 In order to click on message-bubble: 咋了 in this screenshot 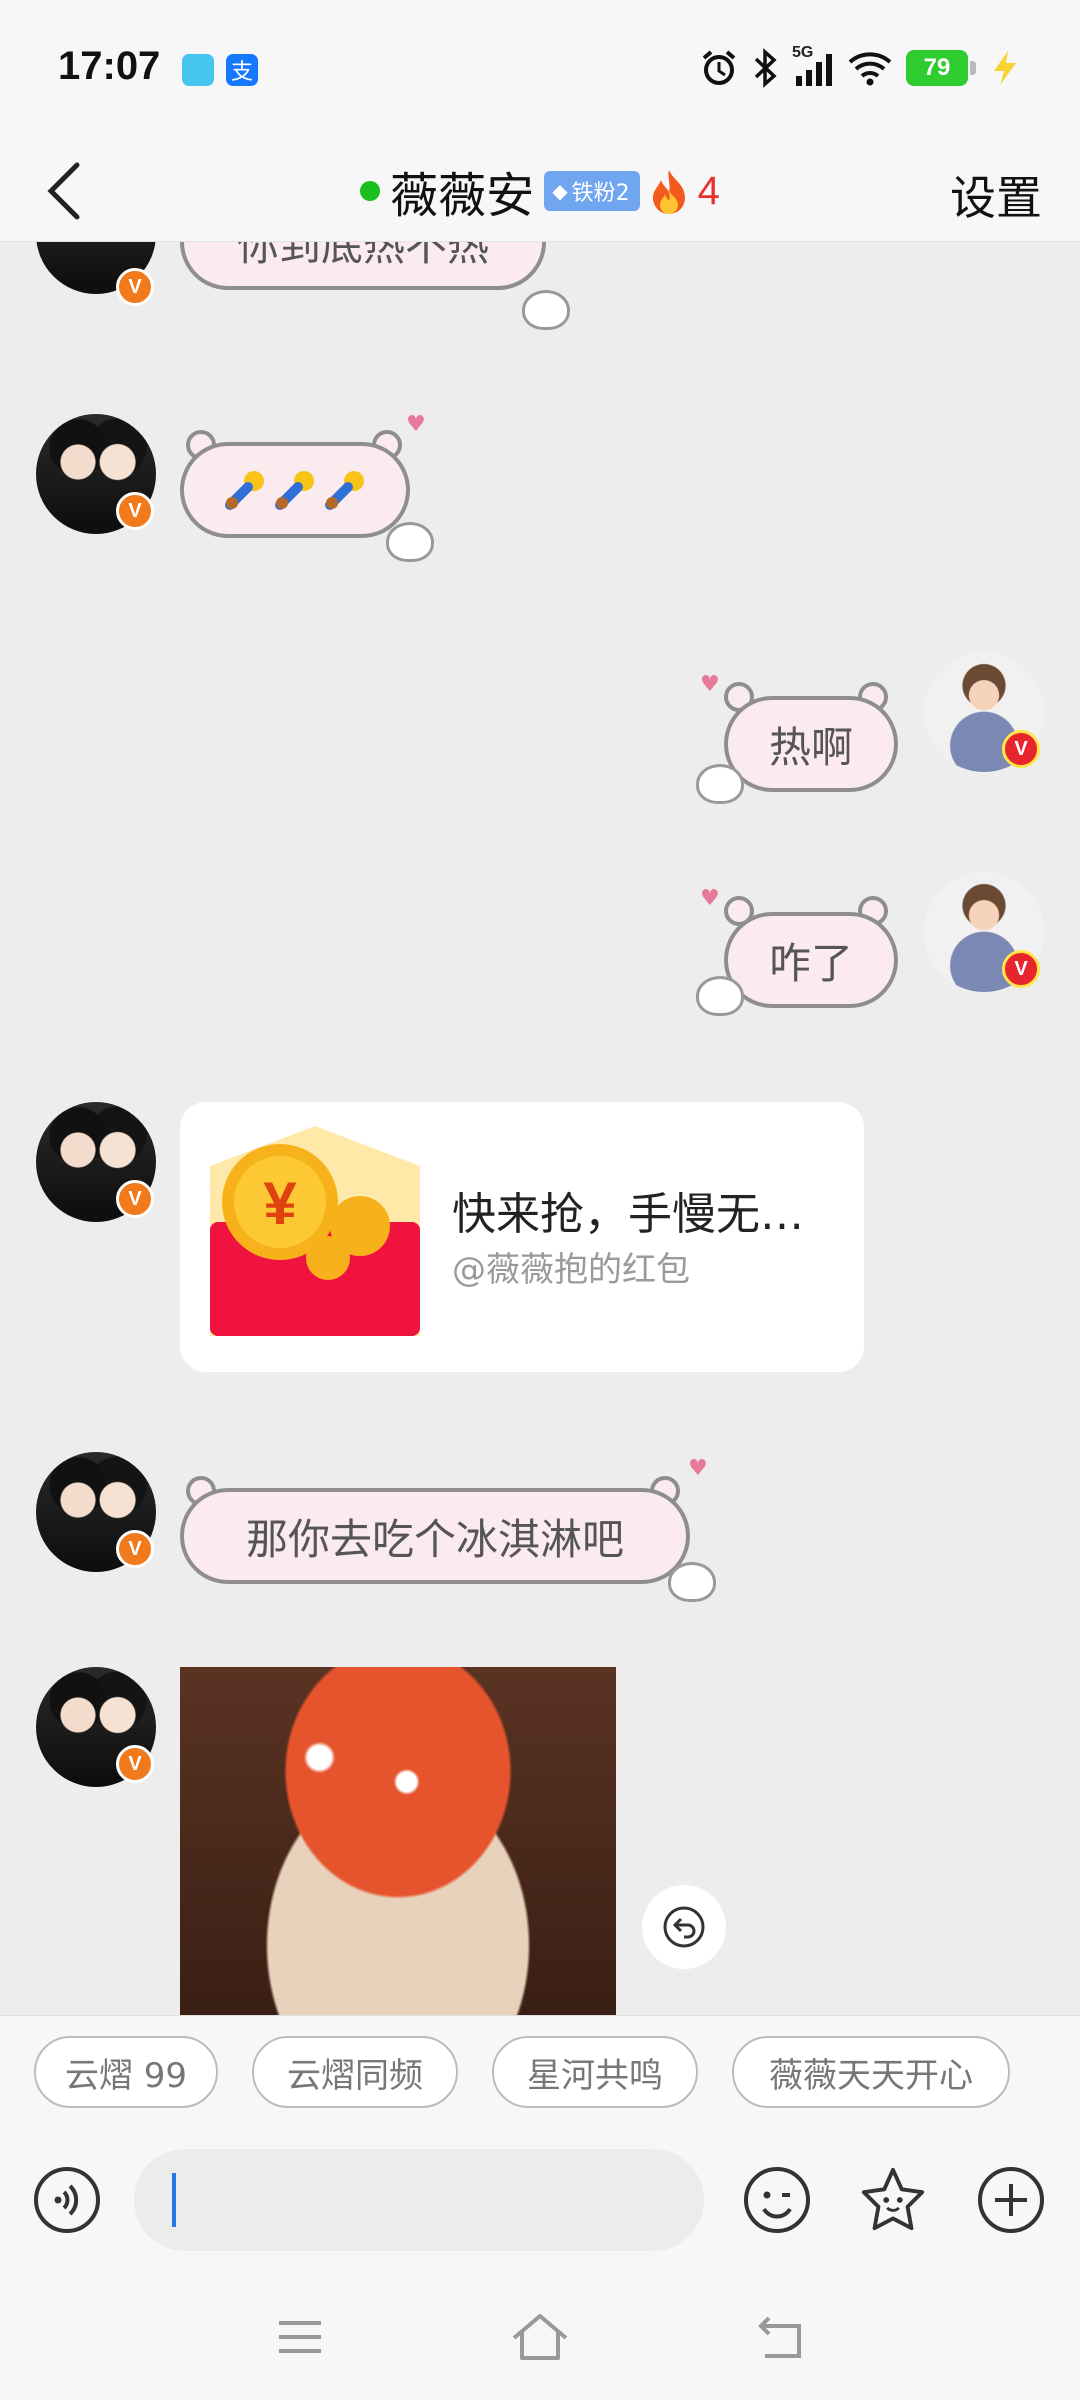, I will do `click(811, 960)`.